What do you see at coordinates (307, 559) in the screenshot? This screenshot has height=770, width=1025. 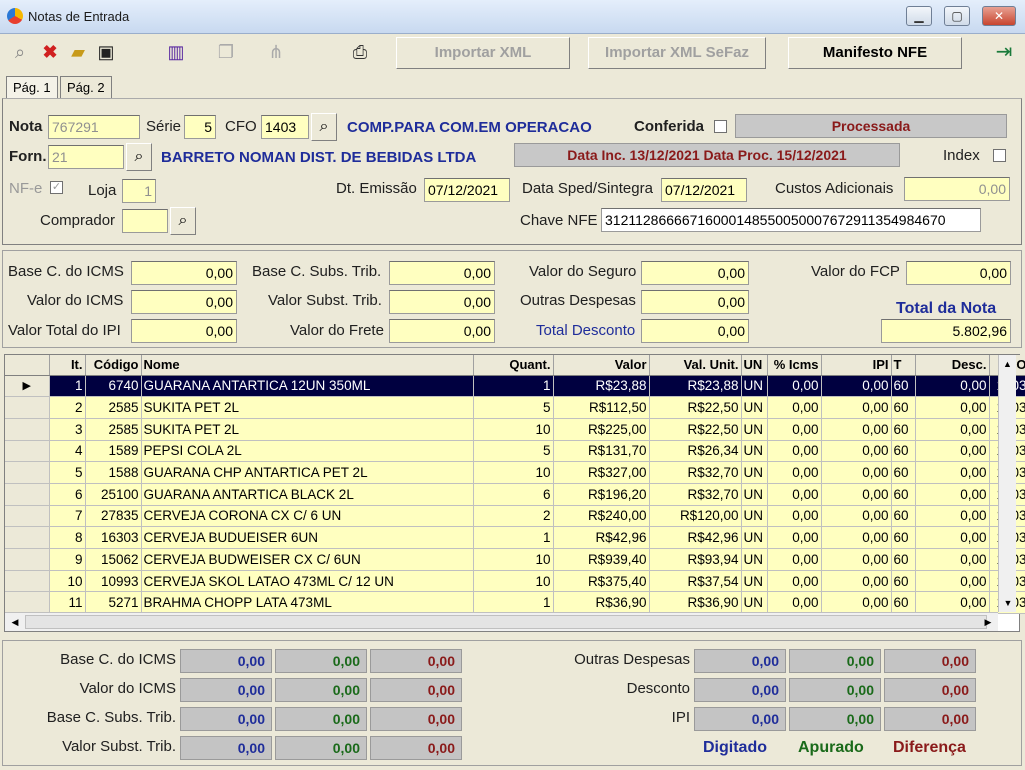 I see `table-cell: CERVEJA BUDWEISER CX C/ 6UN` at bounding box center [307, 559].